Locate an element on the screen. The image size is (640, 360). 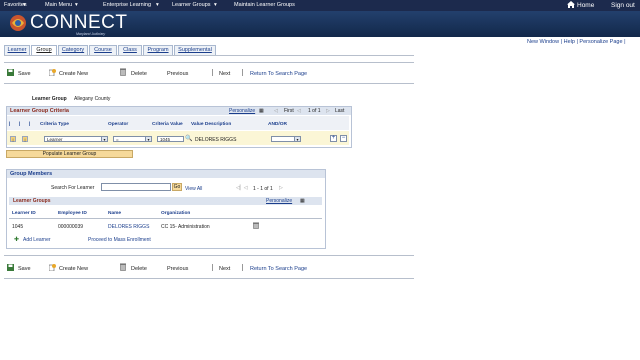
row-action-button: | is located at coordinates (25, 139).